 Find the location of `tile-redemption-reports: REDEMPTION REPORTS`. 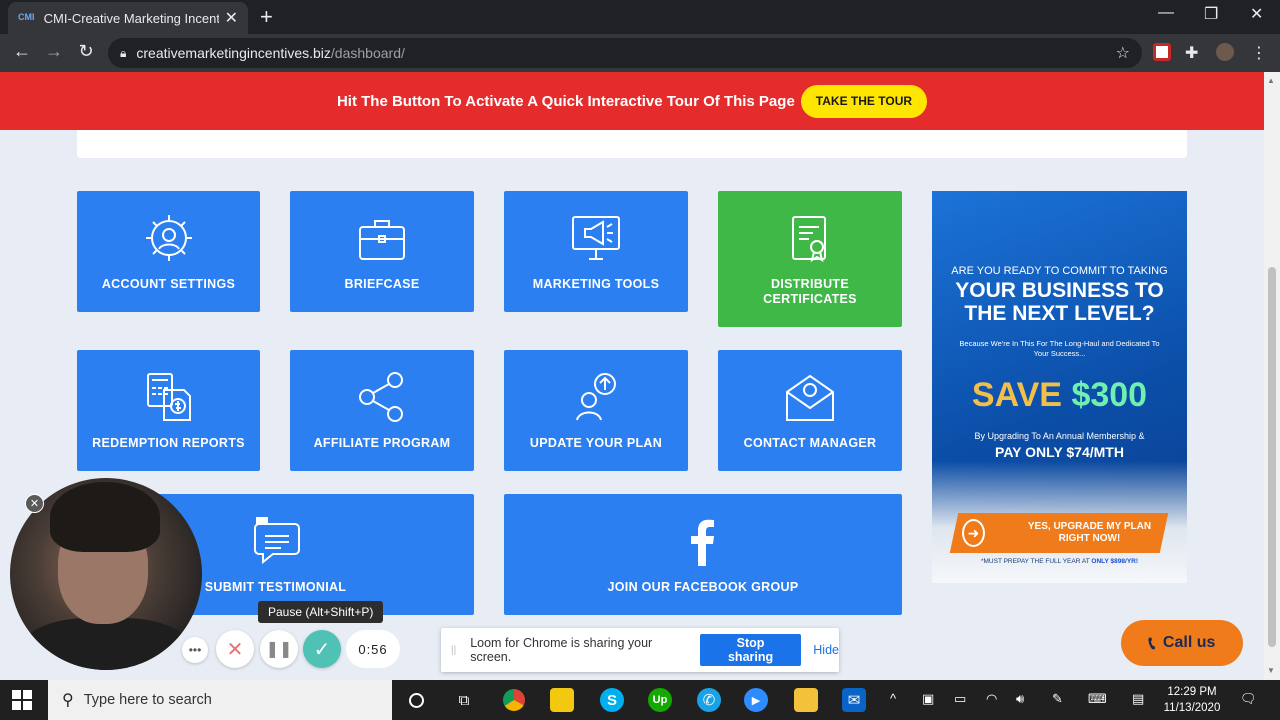

tile-redemption-reports: REDEMPTION REPORTS is located at coordinates (168, 410).